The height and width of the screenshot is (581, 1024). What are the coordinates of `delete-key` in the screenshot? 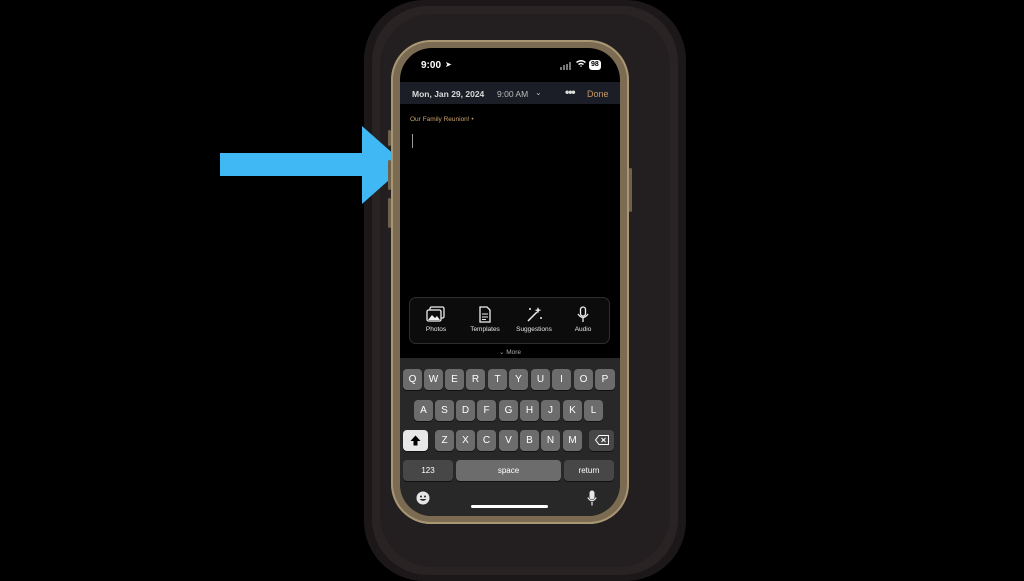 It's located at (601, 440).